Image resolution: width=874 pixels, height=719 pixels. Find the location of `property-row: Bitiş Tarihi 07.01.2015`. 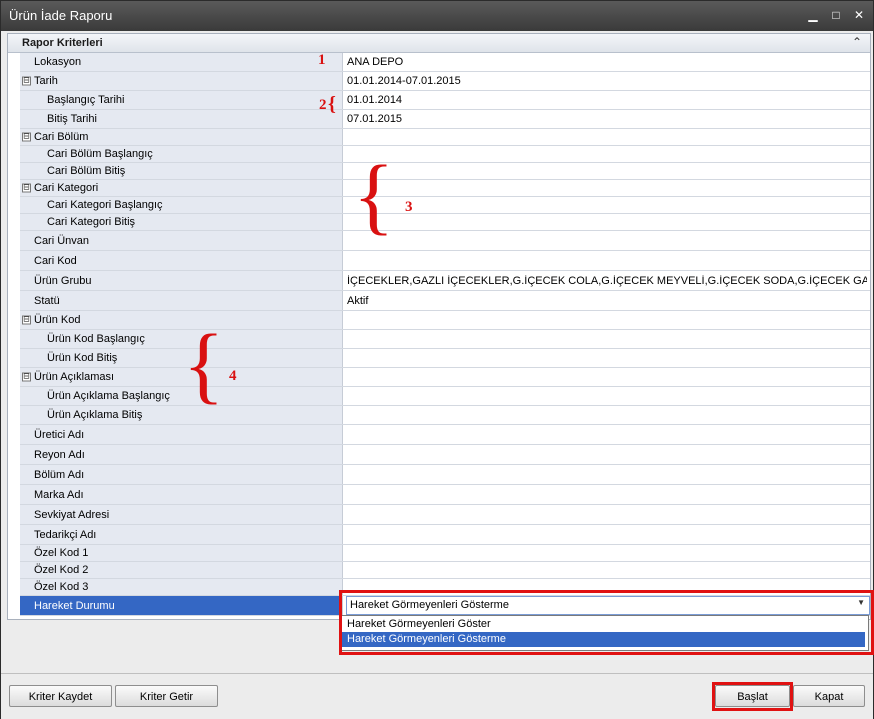

property-row: Bitiş Tarihi 07.01.2015 is located at coordinates (445, 119).